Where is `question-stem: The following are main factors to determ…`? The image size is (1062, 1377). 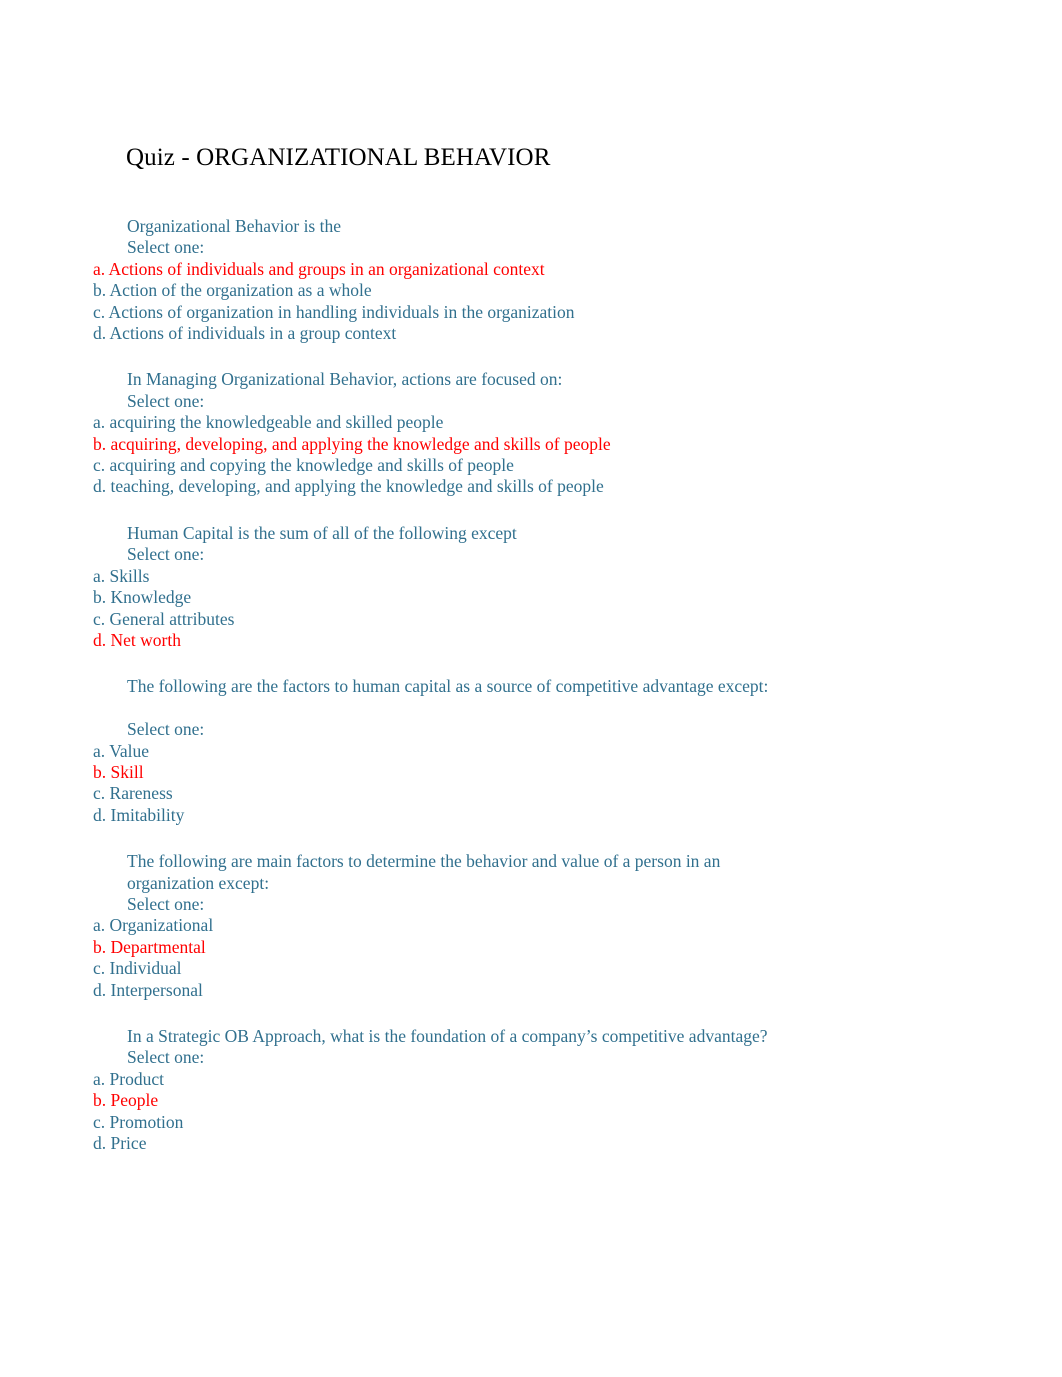
question-stem: The following are main factors to determ… is located at coordinates (424, 872).